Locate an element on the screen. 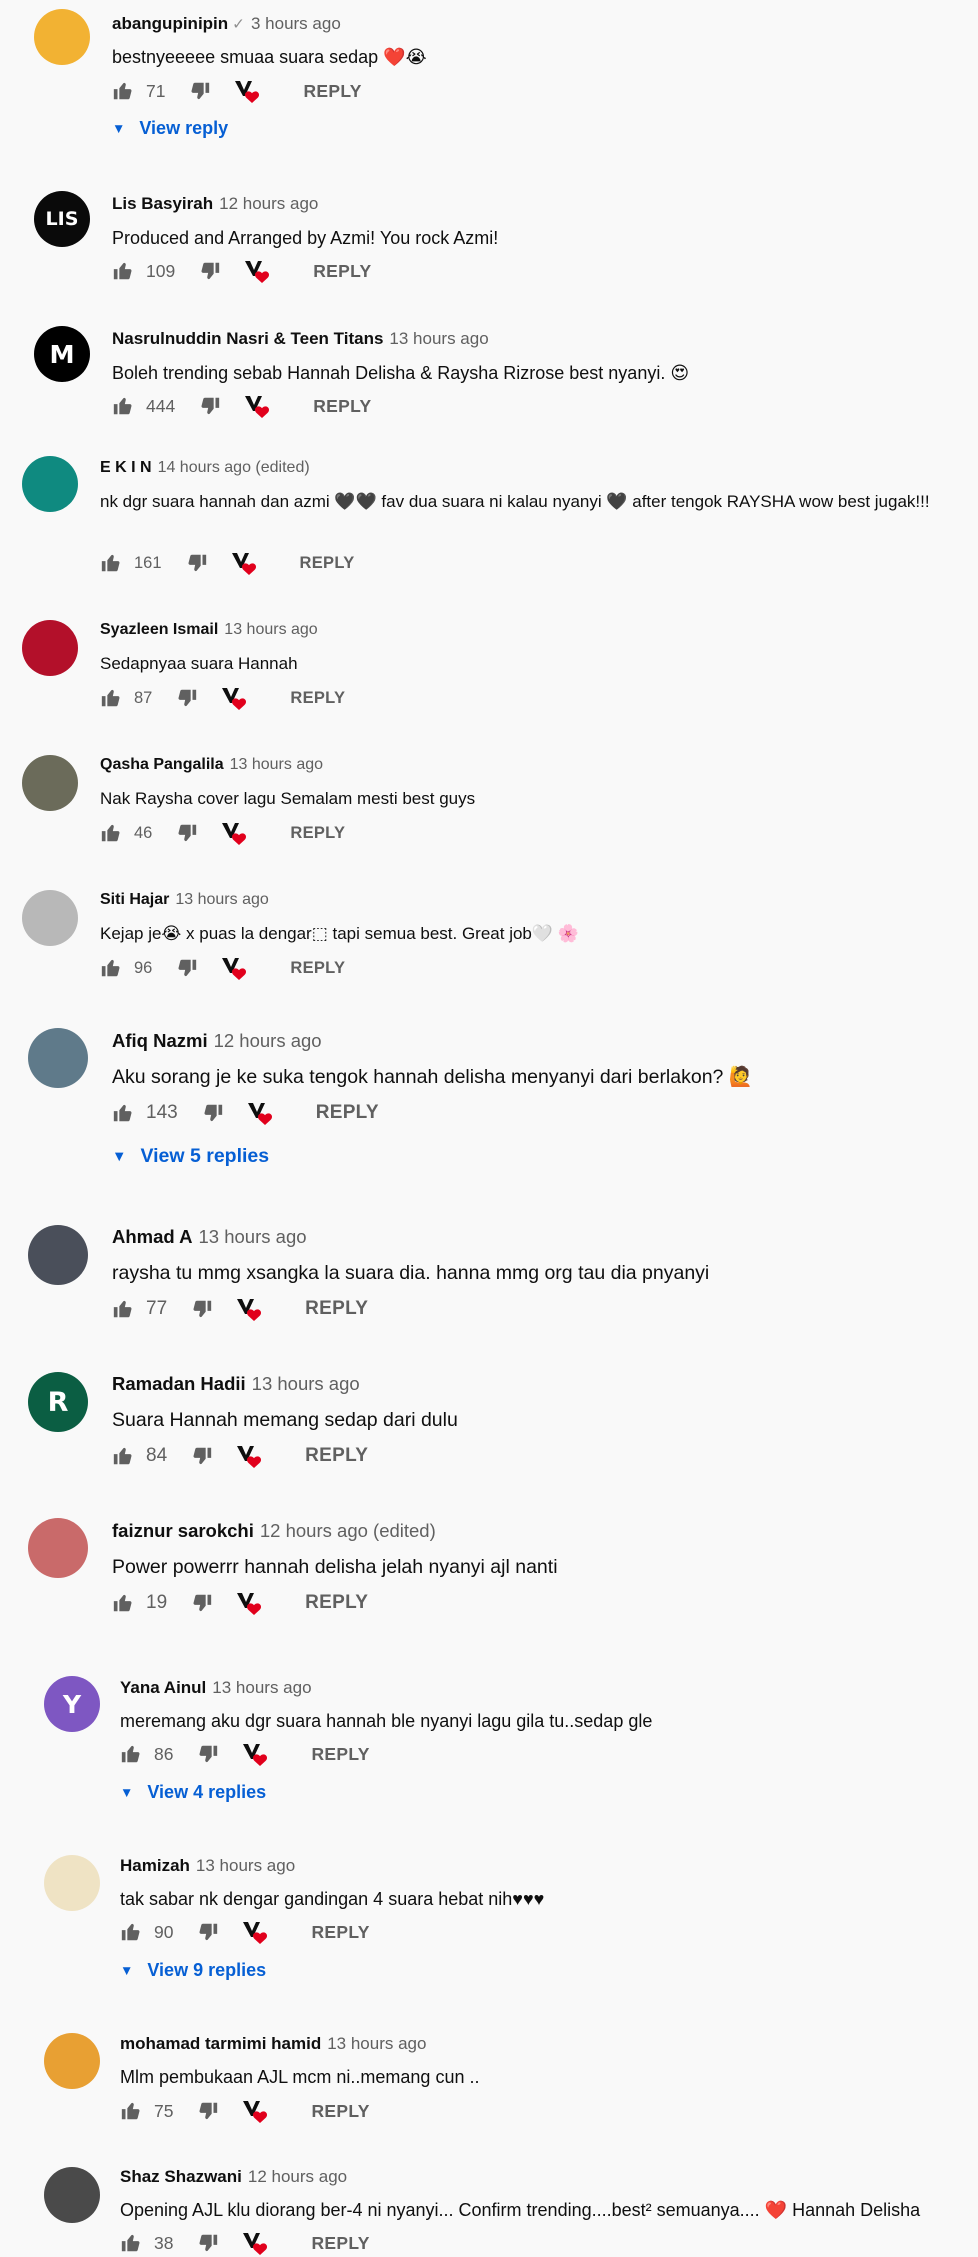 The width and height of the screenshot is (978, 2257). comment-author: Nasrulnuddin Nasri & Teen Titans is located at coordinates (247, 338).